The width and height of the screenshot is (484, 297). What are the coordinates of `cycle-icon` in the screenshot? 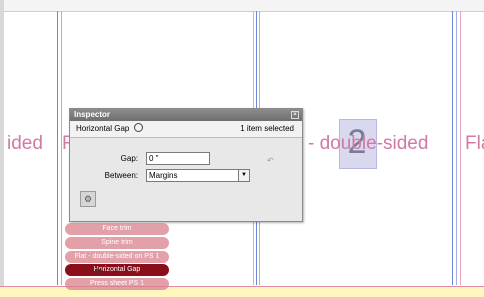 It's located at (138, 128).